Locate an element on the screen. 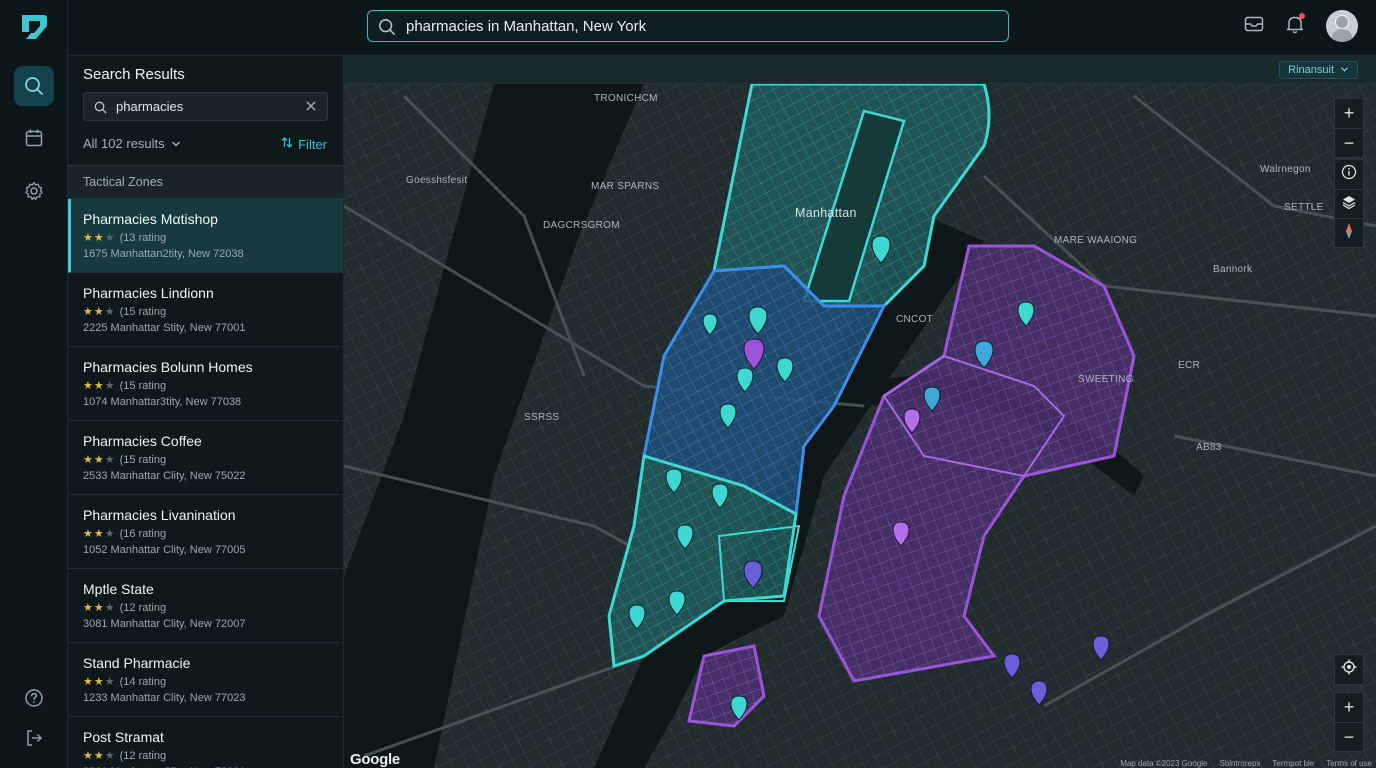 Image resolution: width=1376 pixels, height=768 pixels. results-search-input: pharmacies is located at coordinates (205, 106).